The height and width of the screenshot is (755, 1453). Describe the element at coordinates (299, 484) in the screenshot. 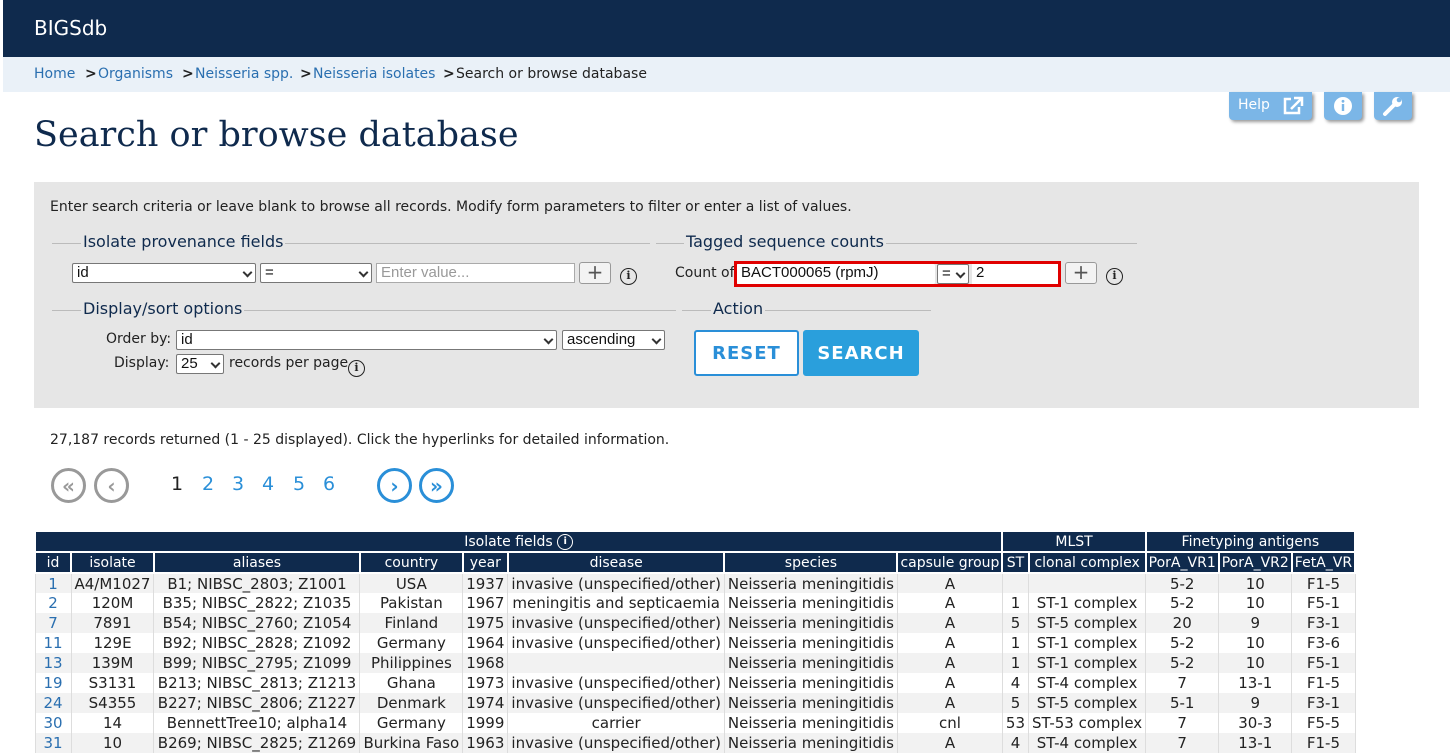

I see `page-link: 5` at that location.